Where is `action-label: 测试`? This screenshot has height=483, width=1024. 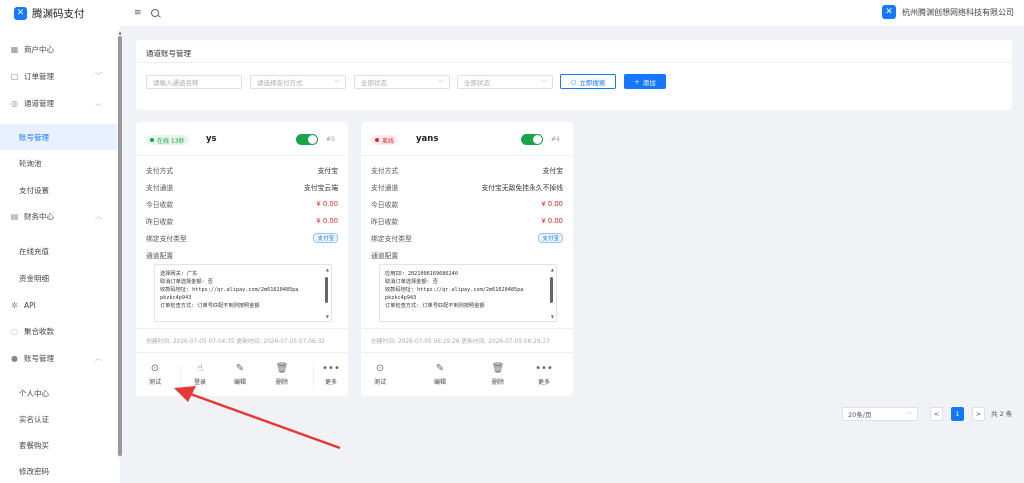
action-label: 测试 is located at coordinates (154, 382).